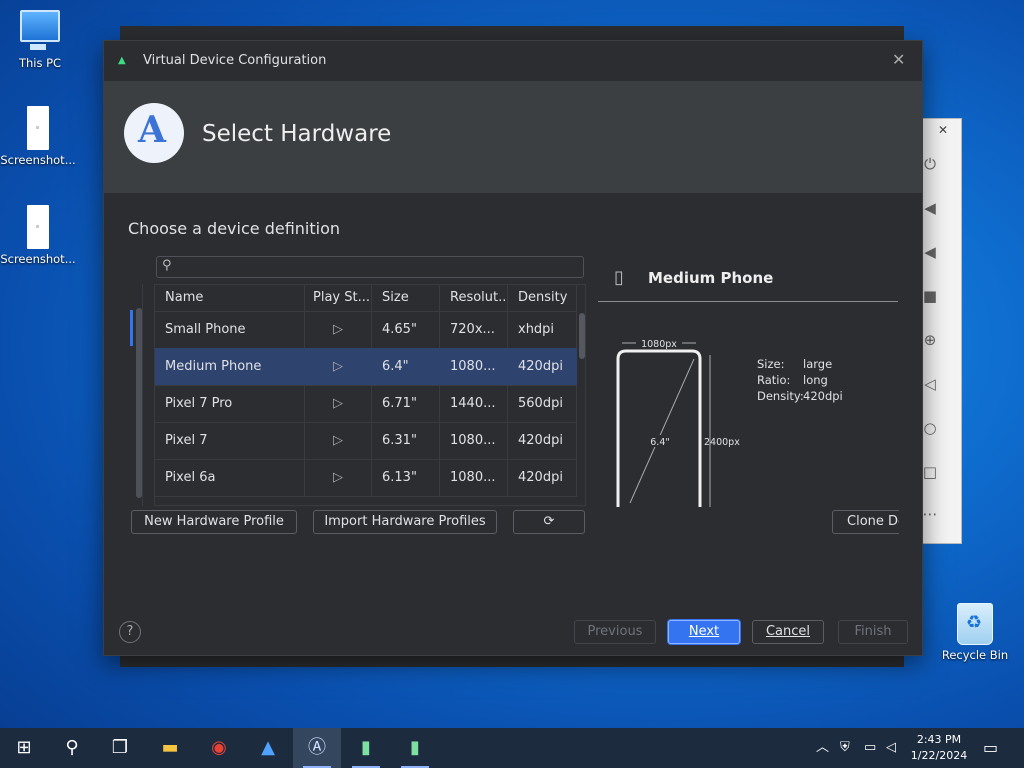 The width and height of the screenshot is (1024, 768). I want to click on desktop-icon-recycle-bin: Recycle Bin, so click(975, 632).